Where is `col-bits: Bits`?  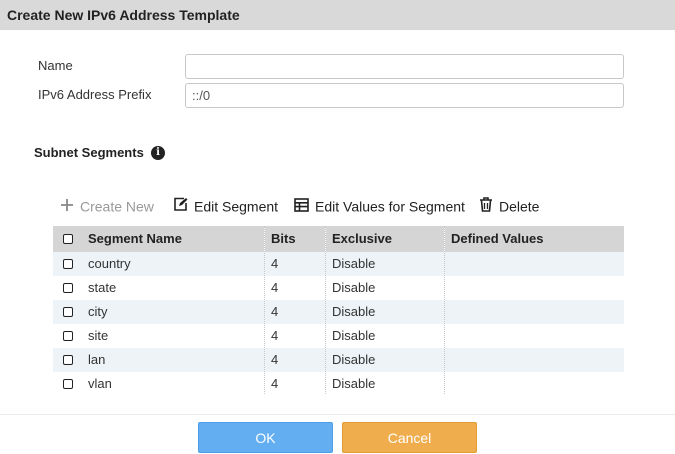
col-bits: Bits is located at coordinates (283, 239).